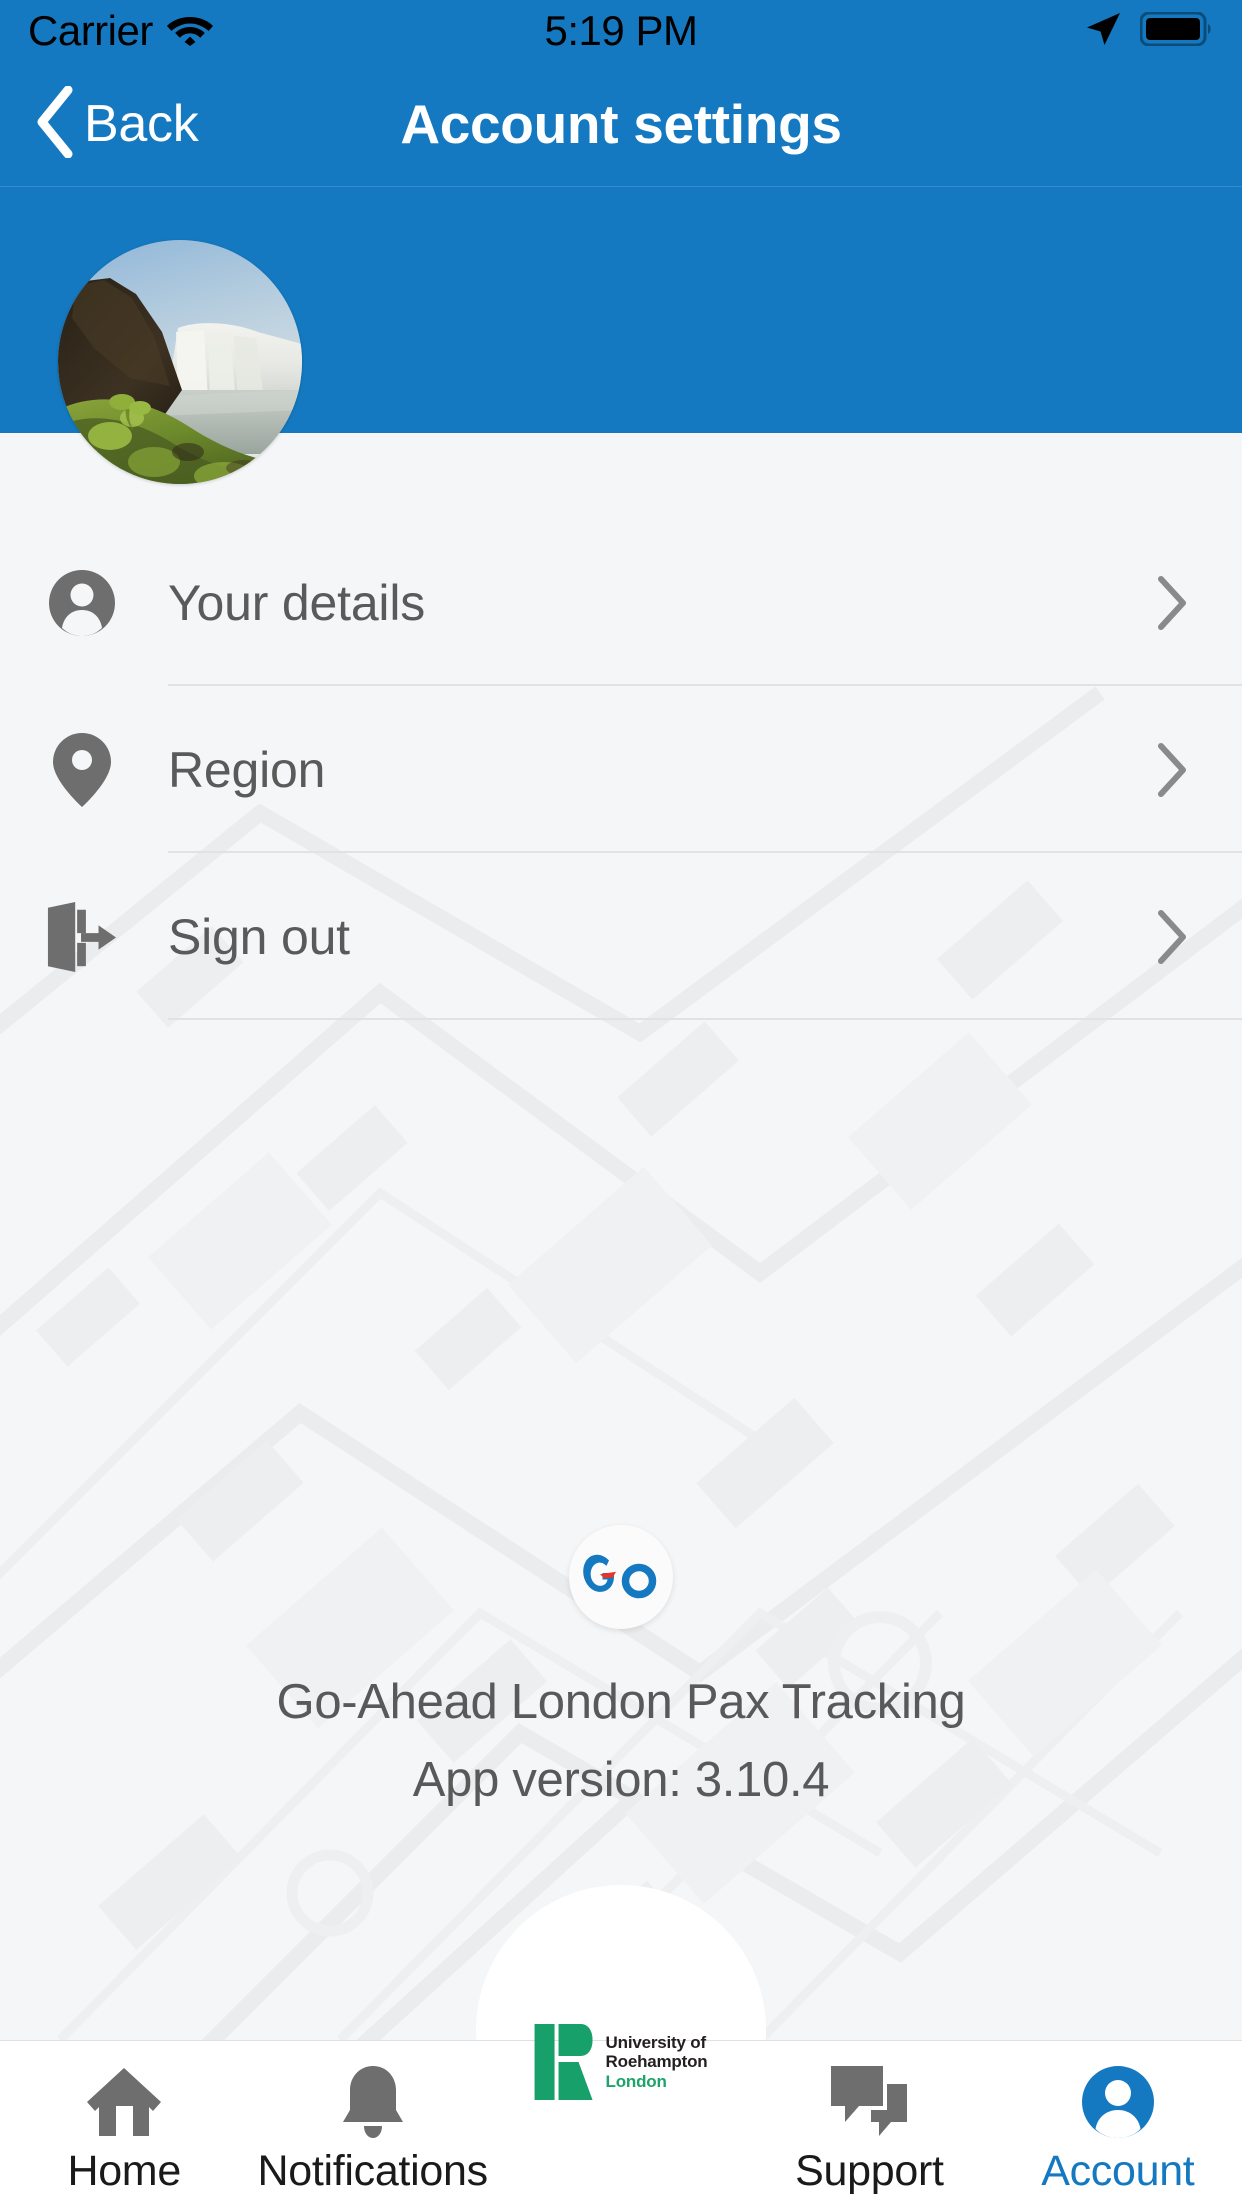  I want to click on tab-label-home: Home, so click(124, 2171).